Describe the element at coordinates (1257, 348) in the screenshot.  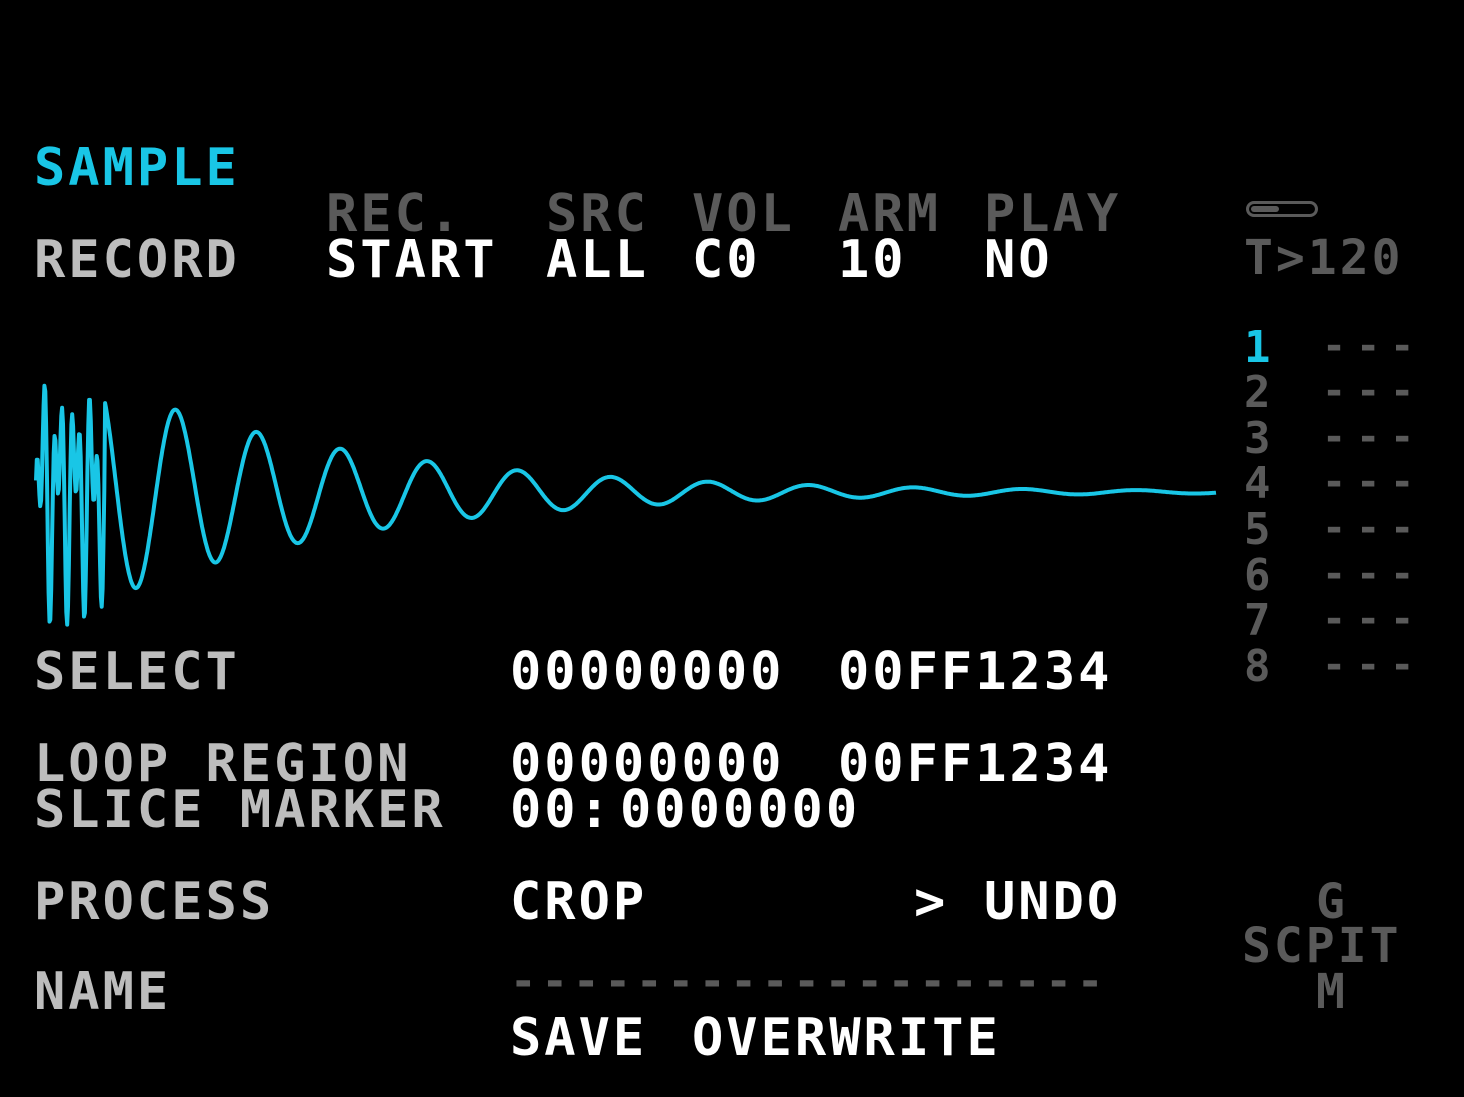
I see `slot-number-1: 1` at that location.